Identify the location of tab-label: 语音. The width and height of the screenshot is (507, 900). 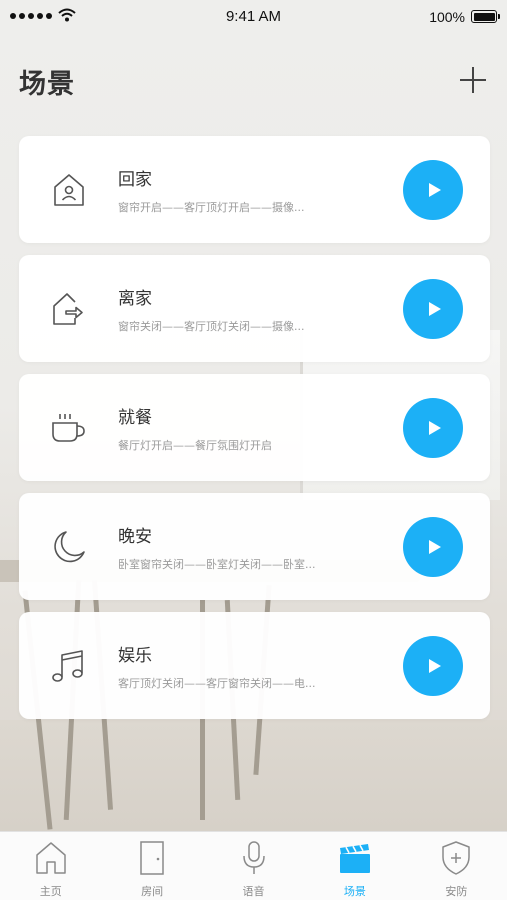
(253, 891).